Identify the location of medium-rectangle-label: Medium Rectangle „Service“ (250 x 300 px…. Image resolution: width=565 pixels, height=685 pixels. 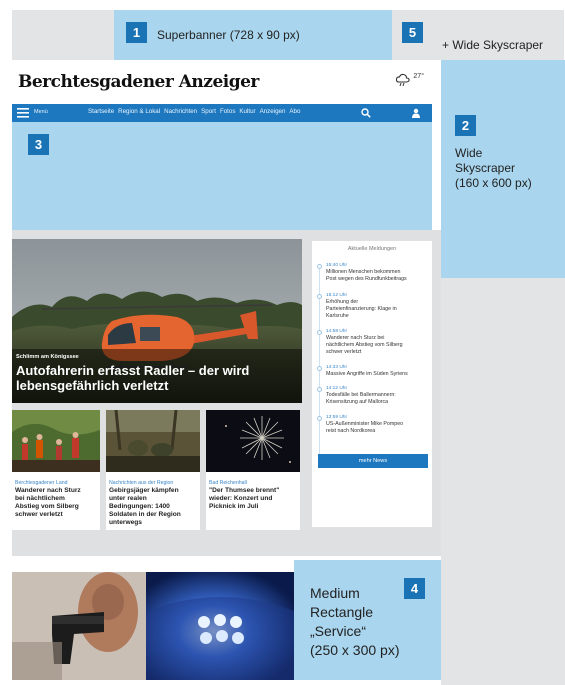
(355, 621).